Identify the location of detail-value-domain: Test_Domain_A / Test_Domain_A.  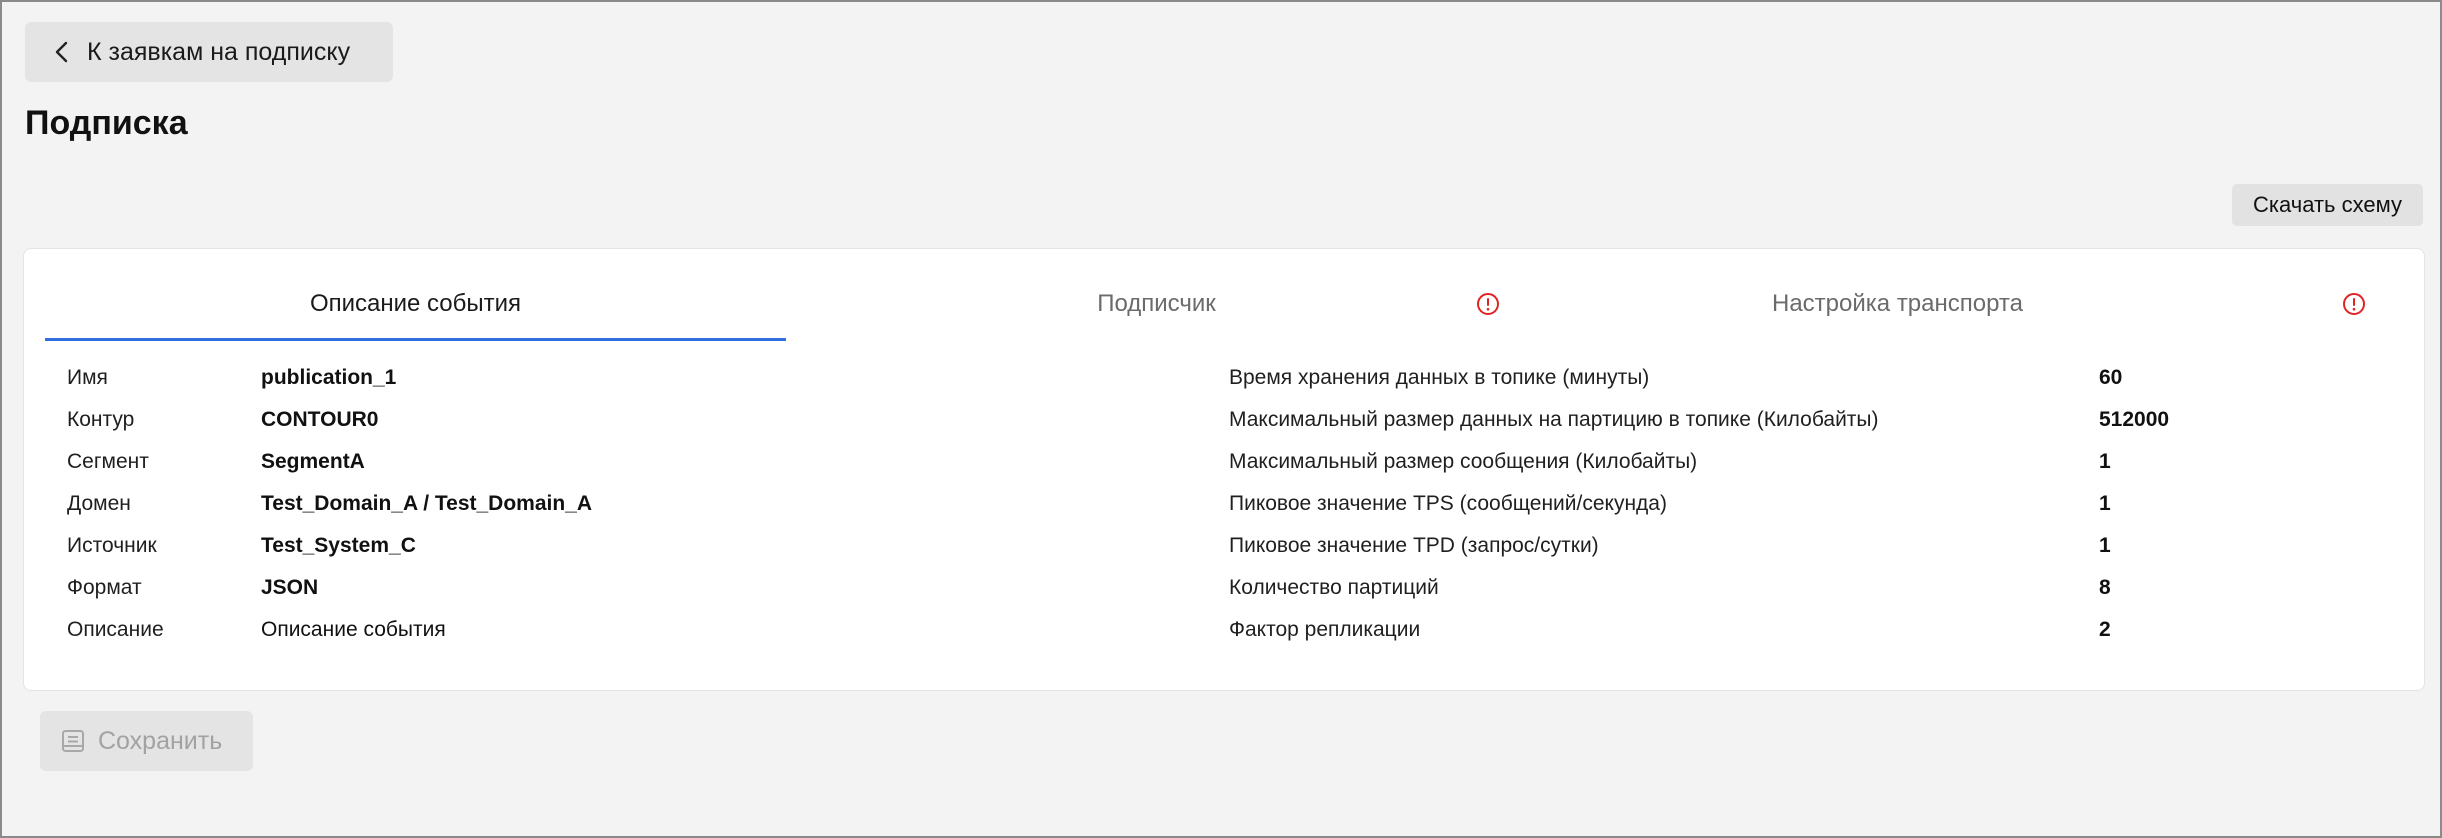
(427, 503).